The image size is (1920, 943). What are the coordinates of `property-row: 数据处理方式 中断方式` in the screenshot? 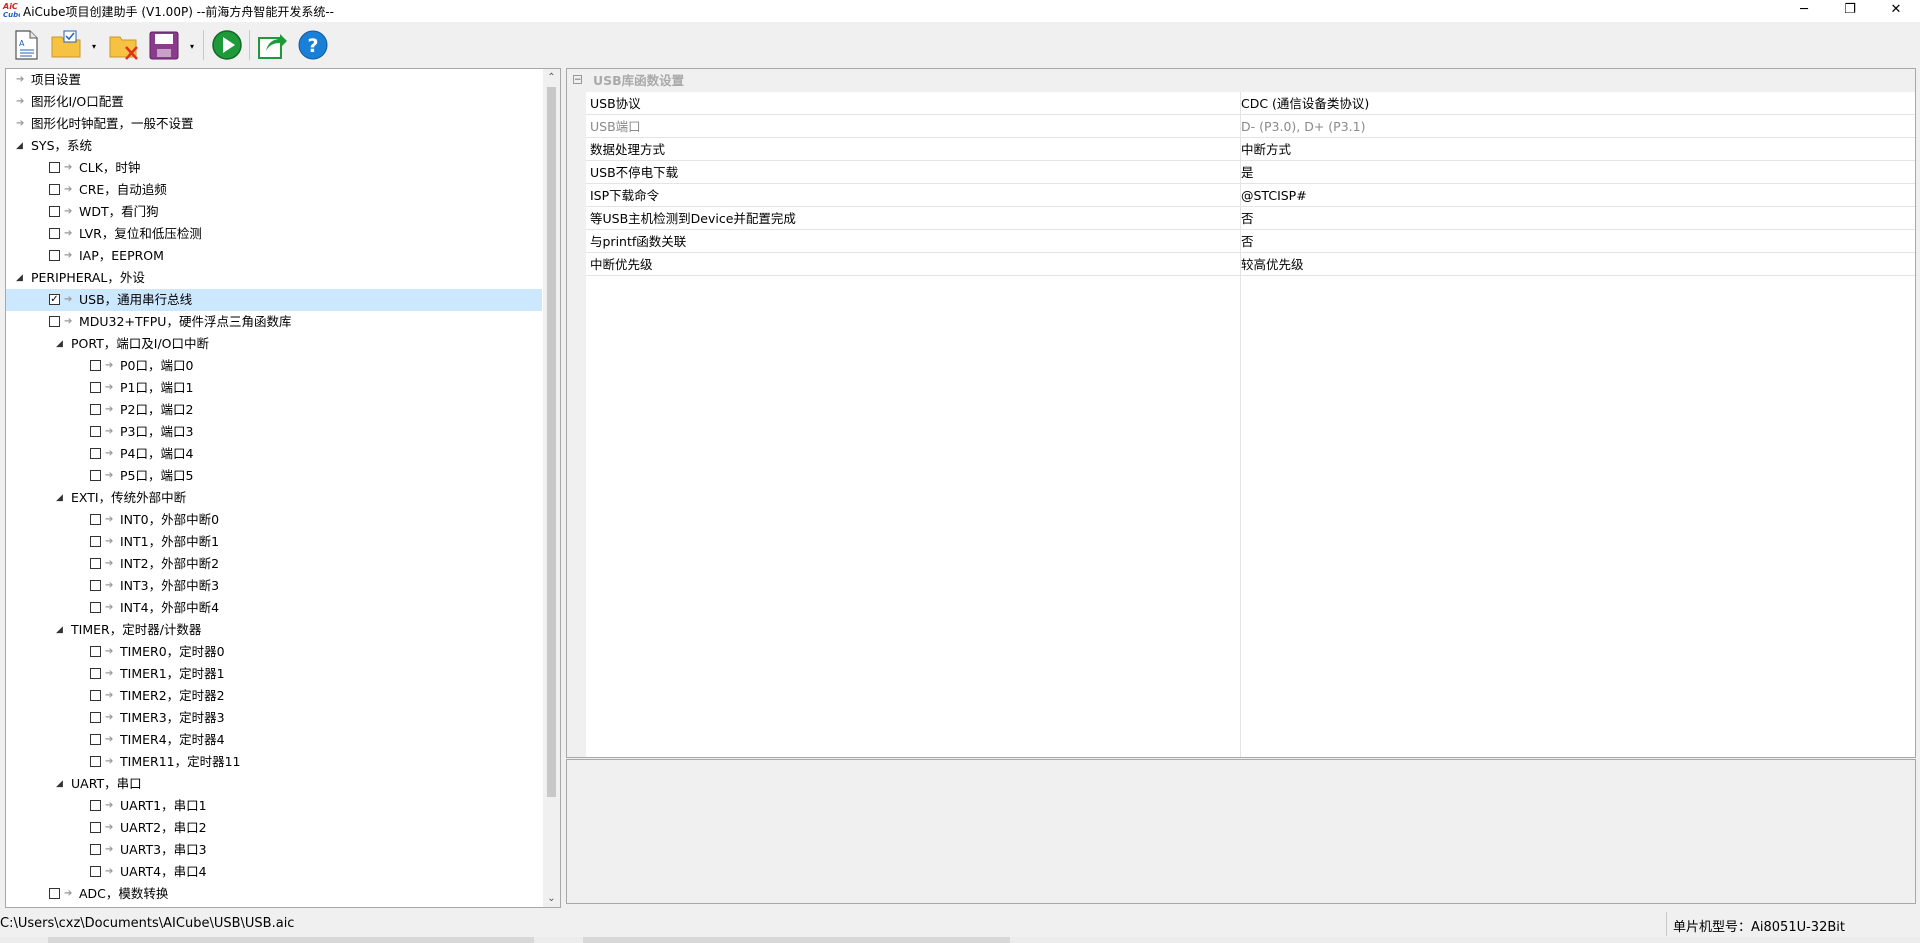 It's located at (1250, 149).